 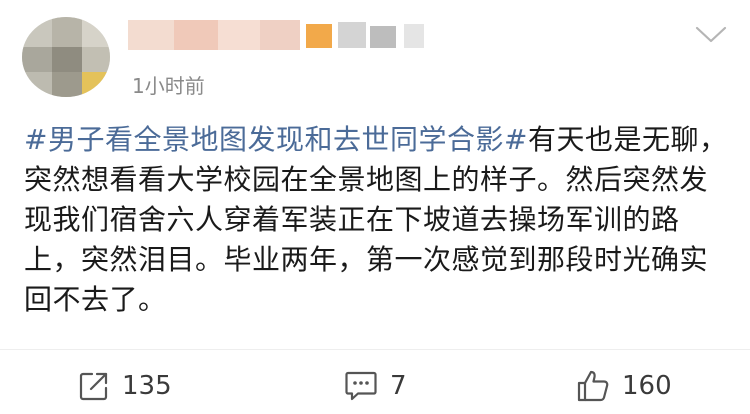 I want to click on post-timestamp: 1小时前, so click(x=168, y=86).